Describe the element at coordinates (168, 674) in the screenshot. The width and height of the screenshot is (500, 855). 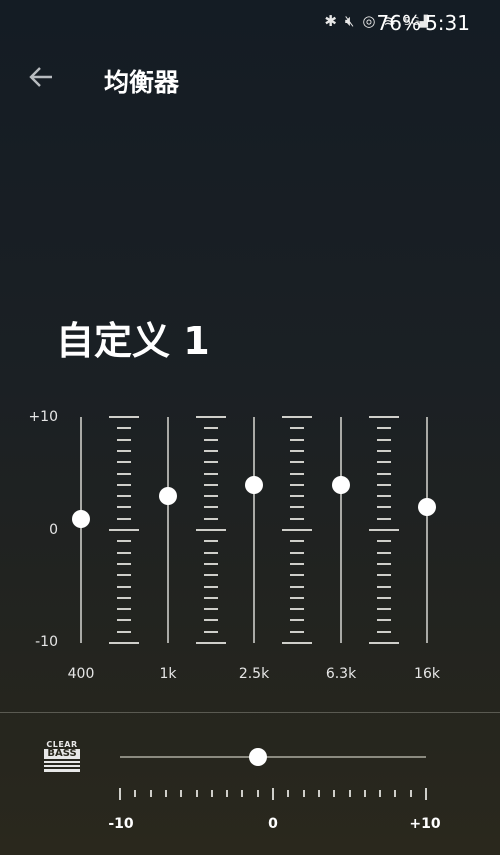
I see `band-label: 1k` at that location.